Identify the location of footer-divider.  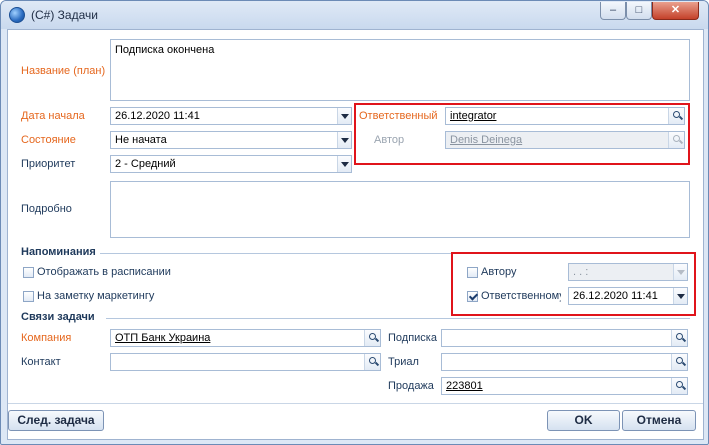
(355, 403).